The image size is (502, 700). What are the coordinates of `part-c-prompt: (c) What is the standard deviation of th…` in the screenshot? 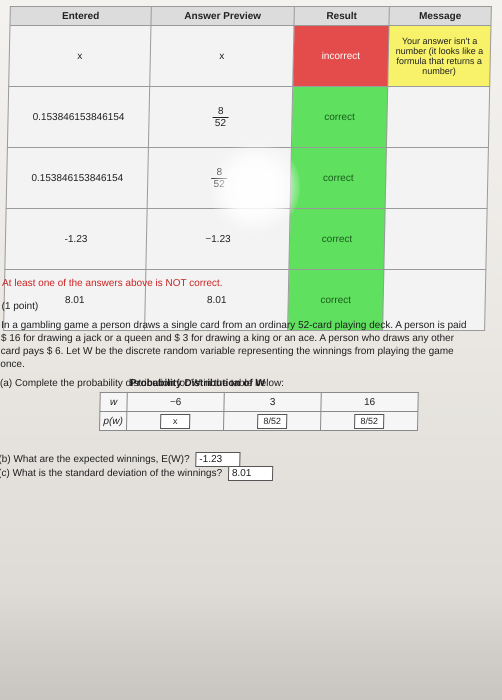 It's located at (111, 474).